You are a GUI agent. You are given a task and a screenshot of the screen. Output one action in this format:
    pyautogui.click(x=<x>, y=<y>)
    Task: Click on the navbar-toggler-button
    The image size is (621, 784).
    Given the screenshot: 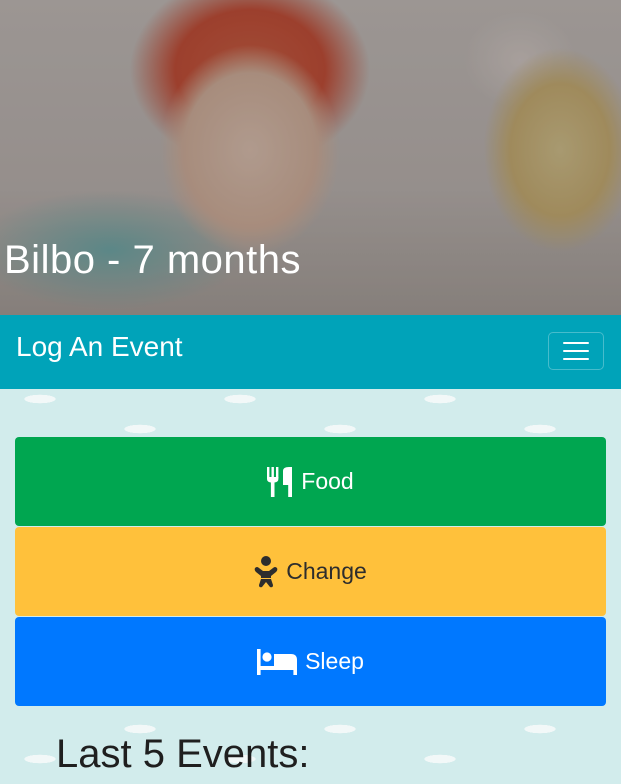 What is the action you would take?
    pyautogui.click(x=576, y=351)
    